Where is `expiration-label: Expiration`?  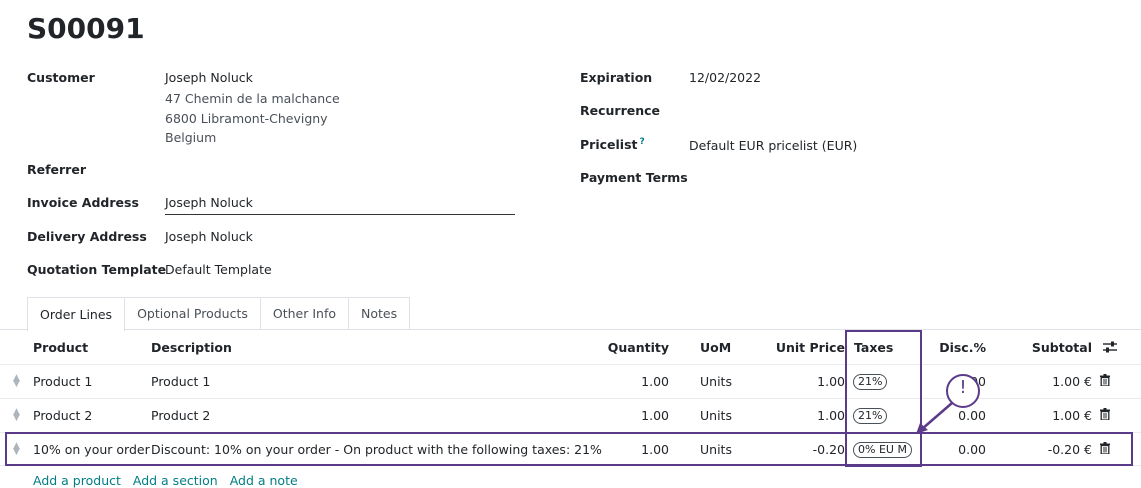
expiration-label: Expiration is located at coordinates (616, 77).